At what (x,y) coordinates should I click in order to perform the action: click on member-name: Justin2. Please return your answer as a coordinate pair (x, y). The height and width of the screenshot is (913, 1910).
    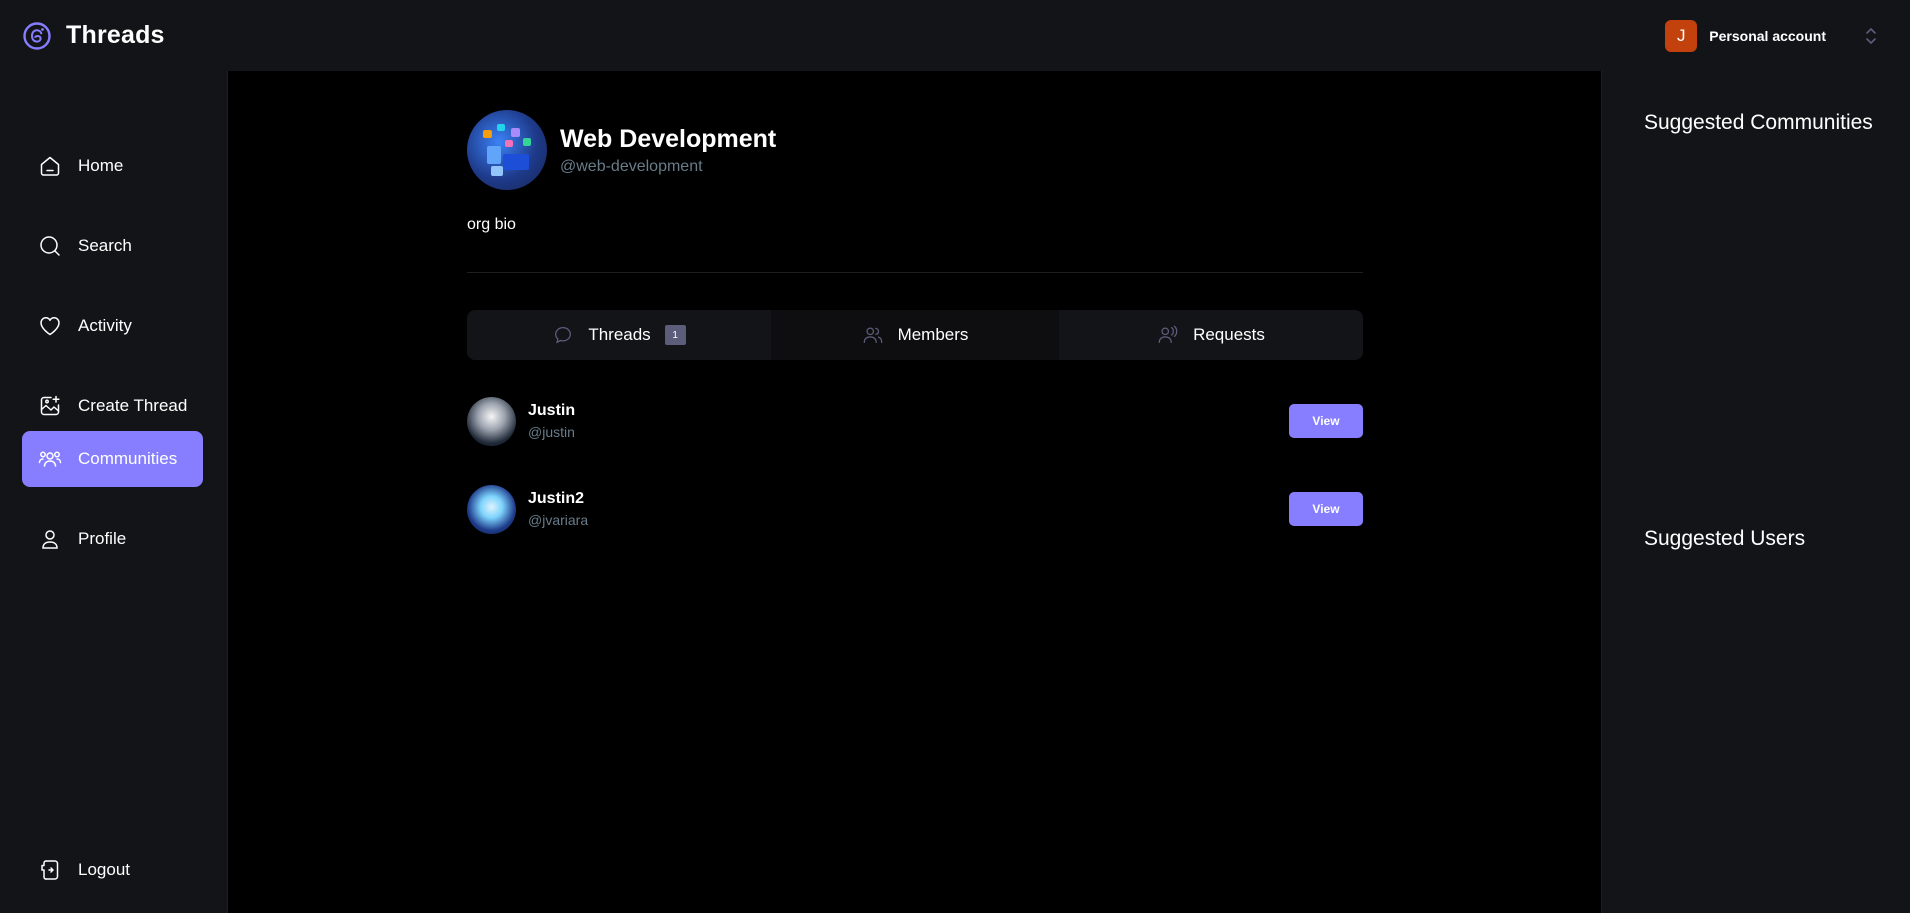
    Looking at the image, I should click on (556, 498).